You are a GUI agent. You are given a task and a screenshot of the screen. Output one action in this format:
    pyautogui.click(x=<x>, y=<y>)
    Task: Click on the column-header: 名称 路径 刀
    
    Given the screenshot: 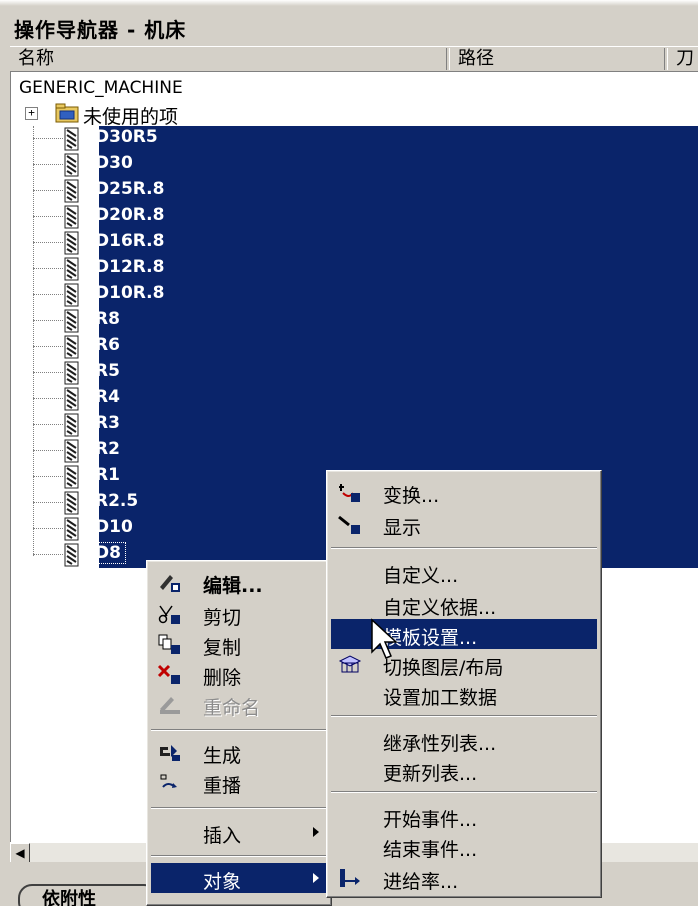 What is the action you would take?
    pyautogui.click(x=354, y=59)
    